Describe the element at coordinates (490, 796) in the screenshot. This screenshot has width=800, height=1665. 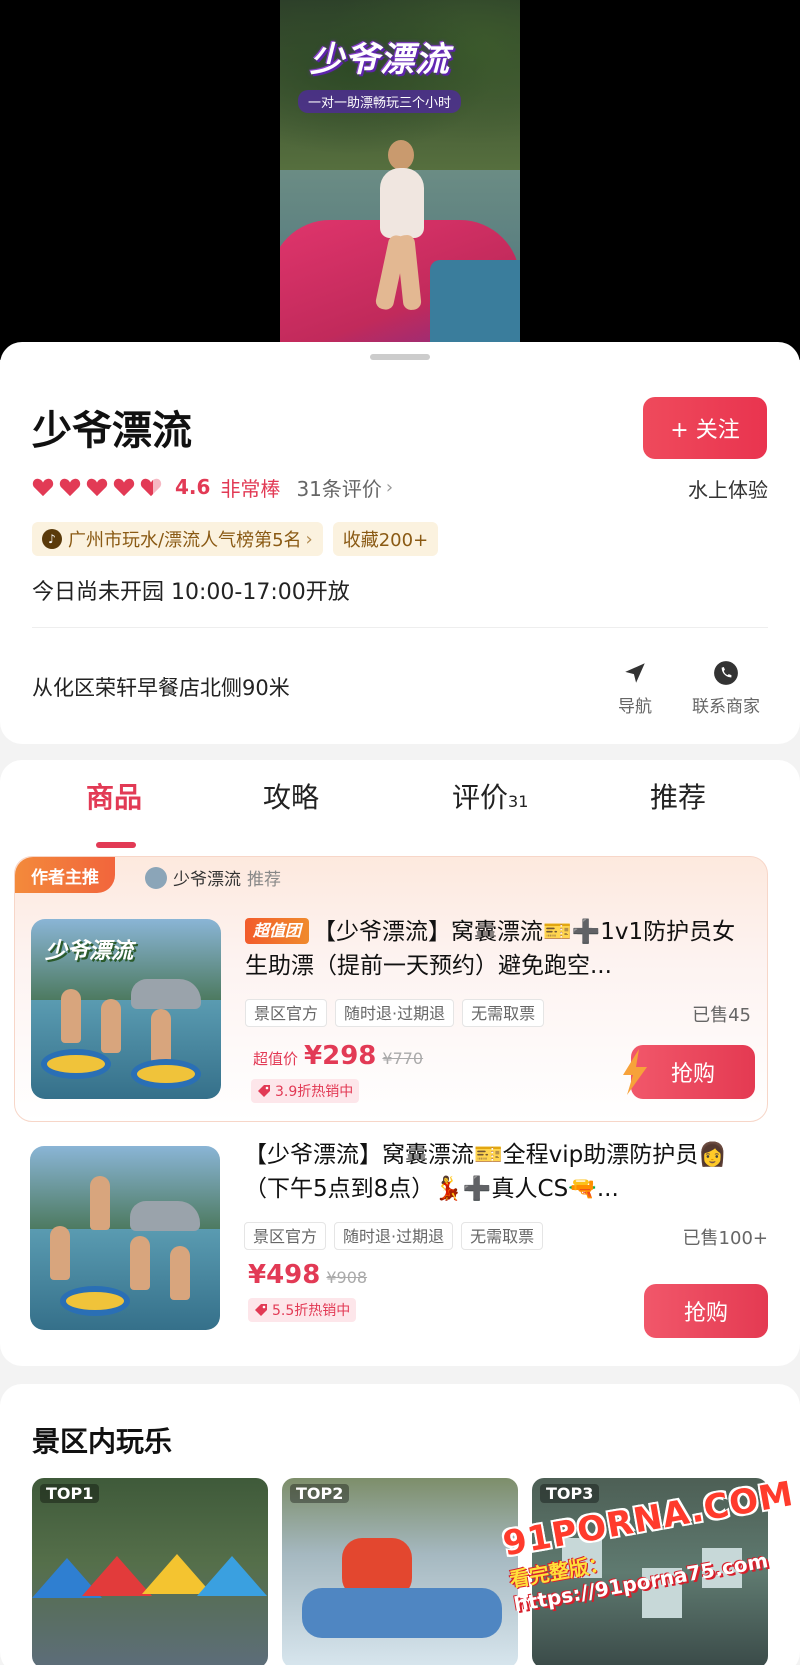
I see `tab-reviews: 评价31` at that location.